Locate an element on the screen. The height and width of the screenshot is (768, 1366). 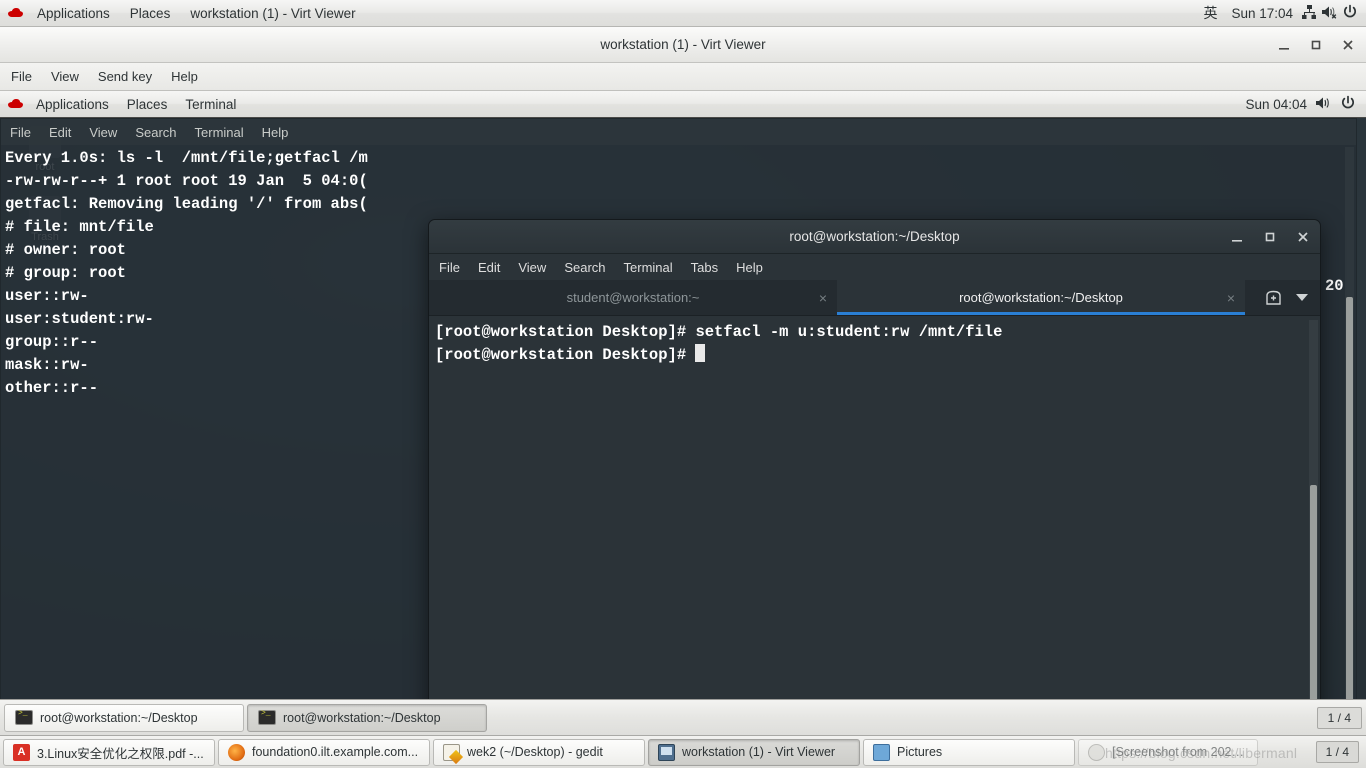
fgterm-menu-view: View is located at coordinates (532, 267).